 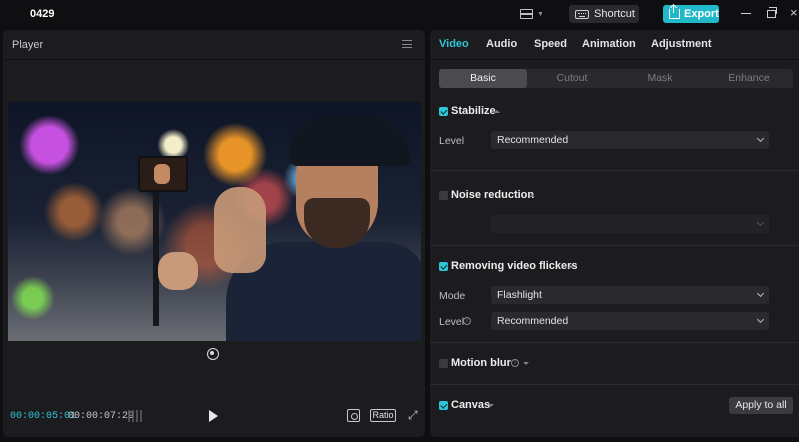 I want to click on layout-button: ▼, so click(x=533, y=14).